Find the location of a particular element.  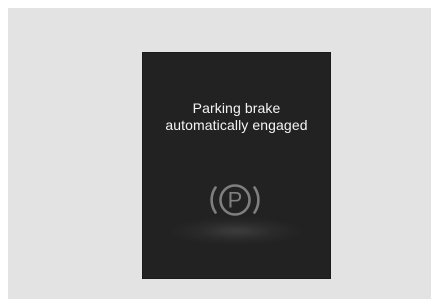

parking-brake-message: Parking brake automatically engaged is located at coordinates (236, 117).